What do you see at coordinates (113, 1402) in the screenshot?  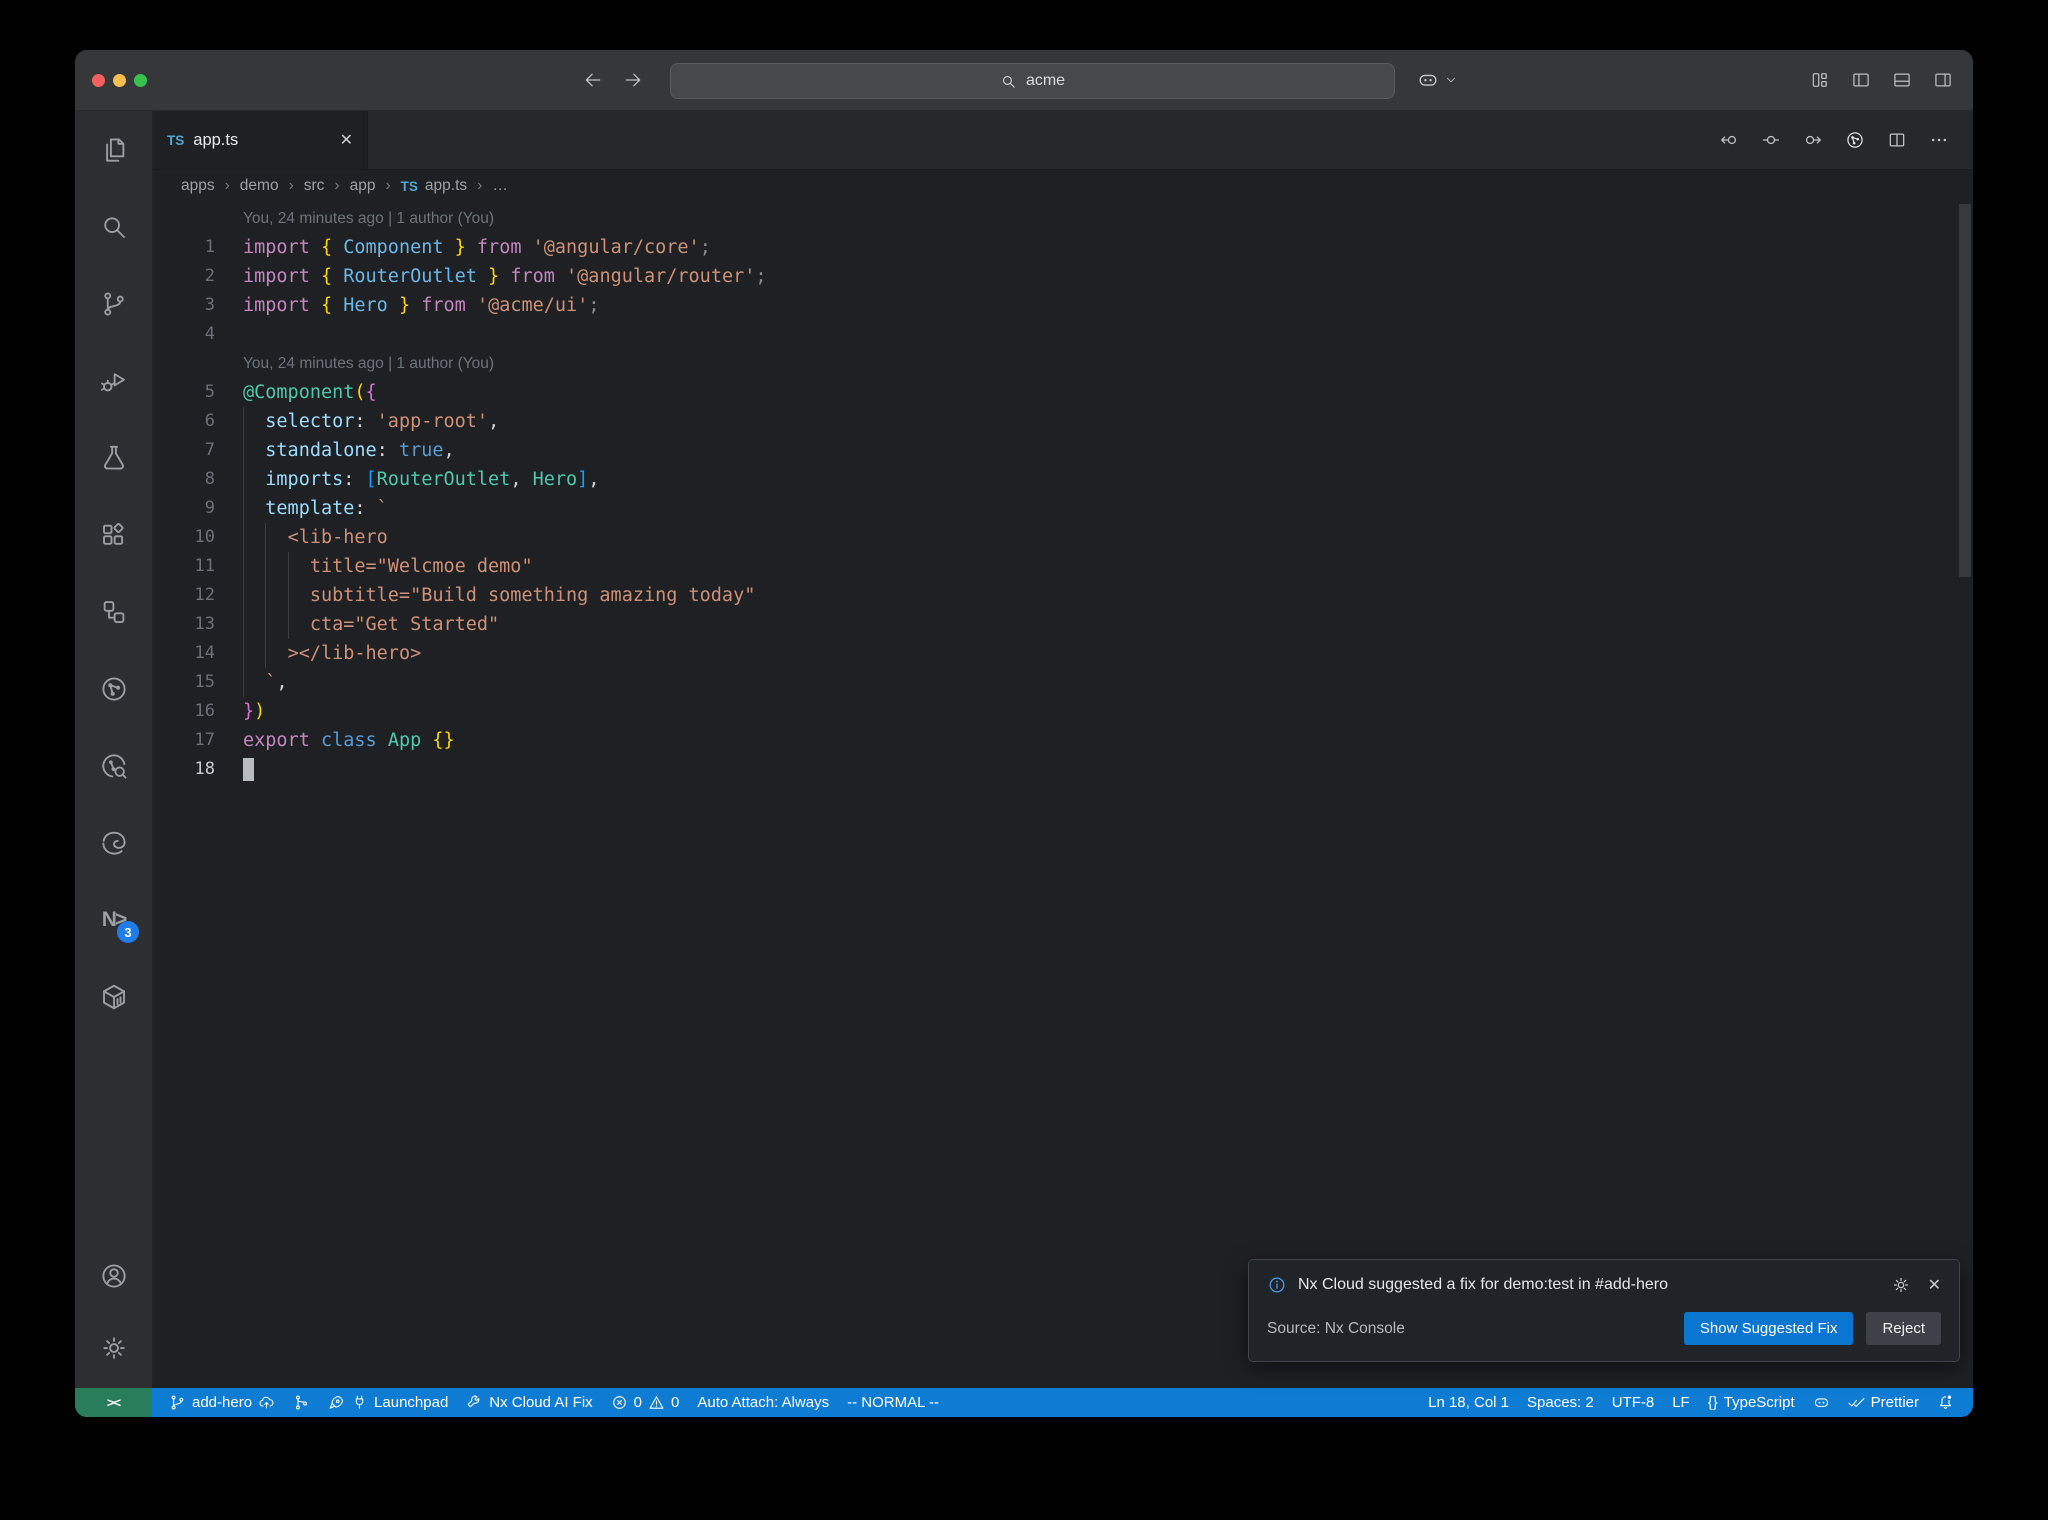 I see `remote-indicator: ><` at bounding box center [113, 1402].